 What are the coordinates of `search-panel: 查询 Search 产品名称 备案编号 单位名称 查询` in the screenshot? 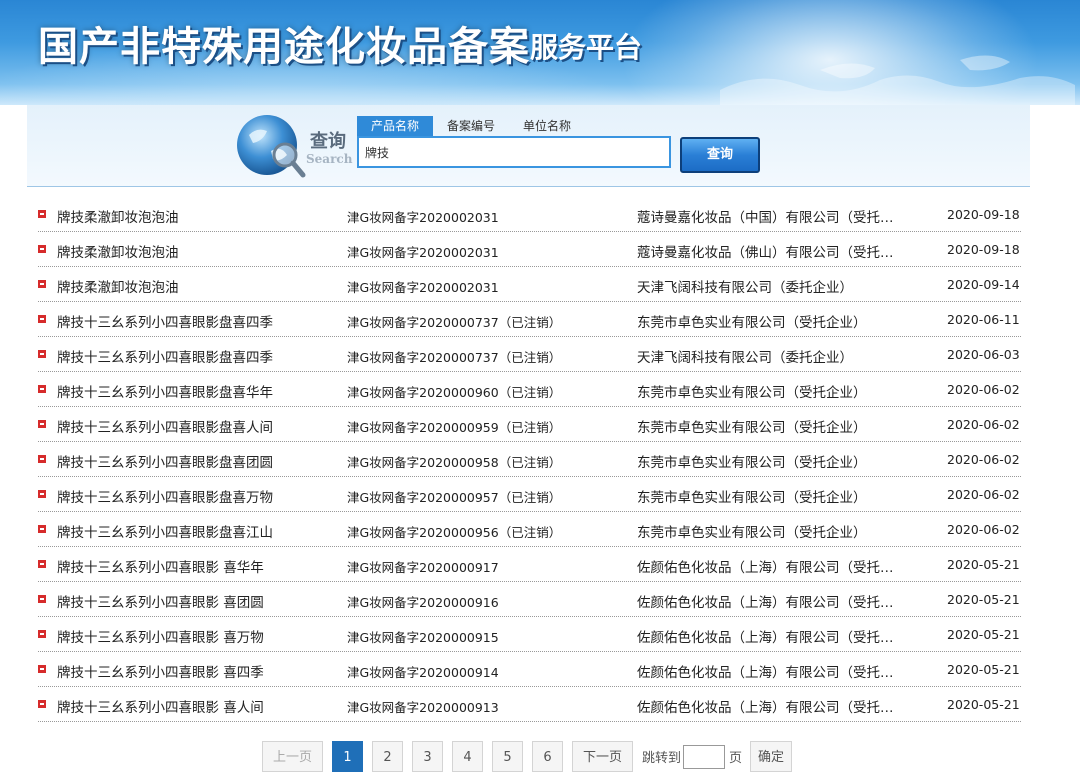 It's located at (528, 146).